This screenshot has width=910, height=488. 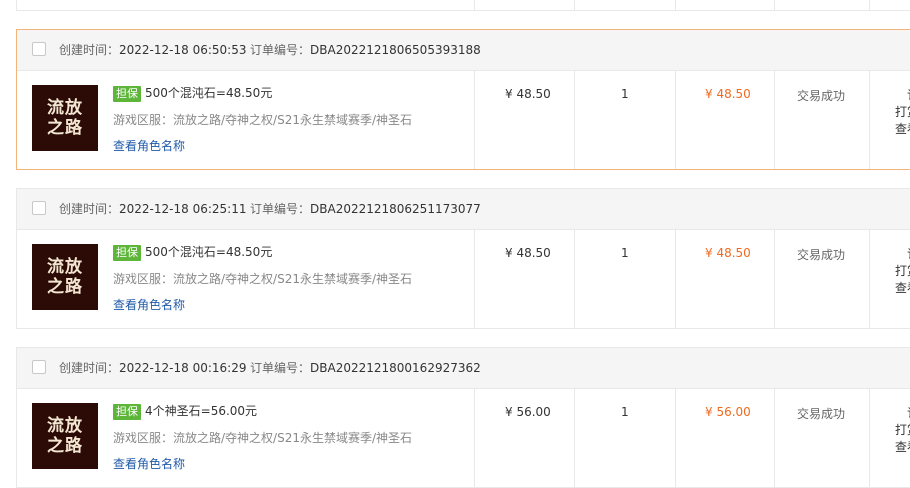 What do you see at coordinates (395, 368) in the screenshot?
I see `order-number-value: DBA2022121800162927362` at bounding box center [395, 368].